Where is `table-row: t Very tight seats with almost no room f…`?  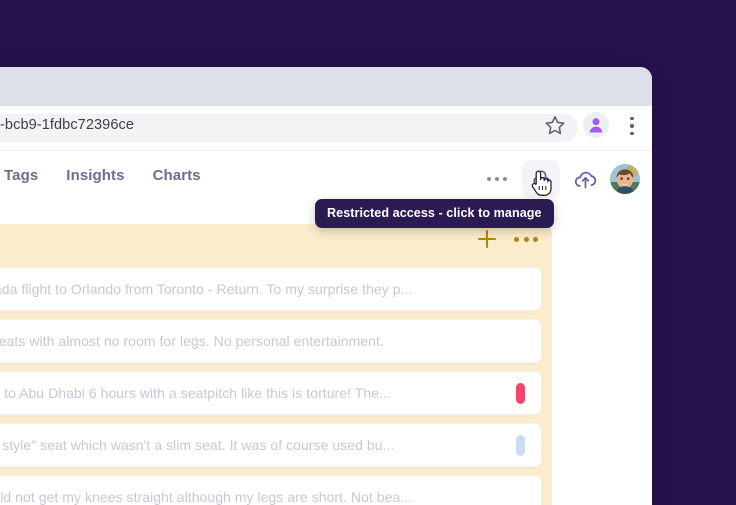
table-row: t Very tight seats with almost no room f… is located at coordinates (271, 341).